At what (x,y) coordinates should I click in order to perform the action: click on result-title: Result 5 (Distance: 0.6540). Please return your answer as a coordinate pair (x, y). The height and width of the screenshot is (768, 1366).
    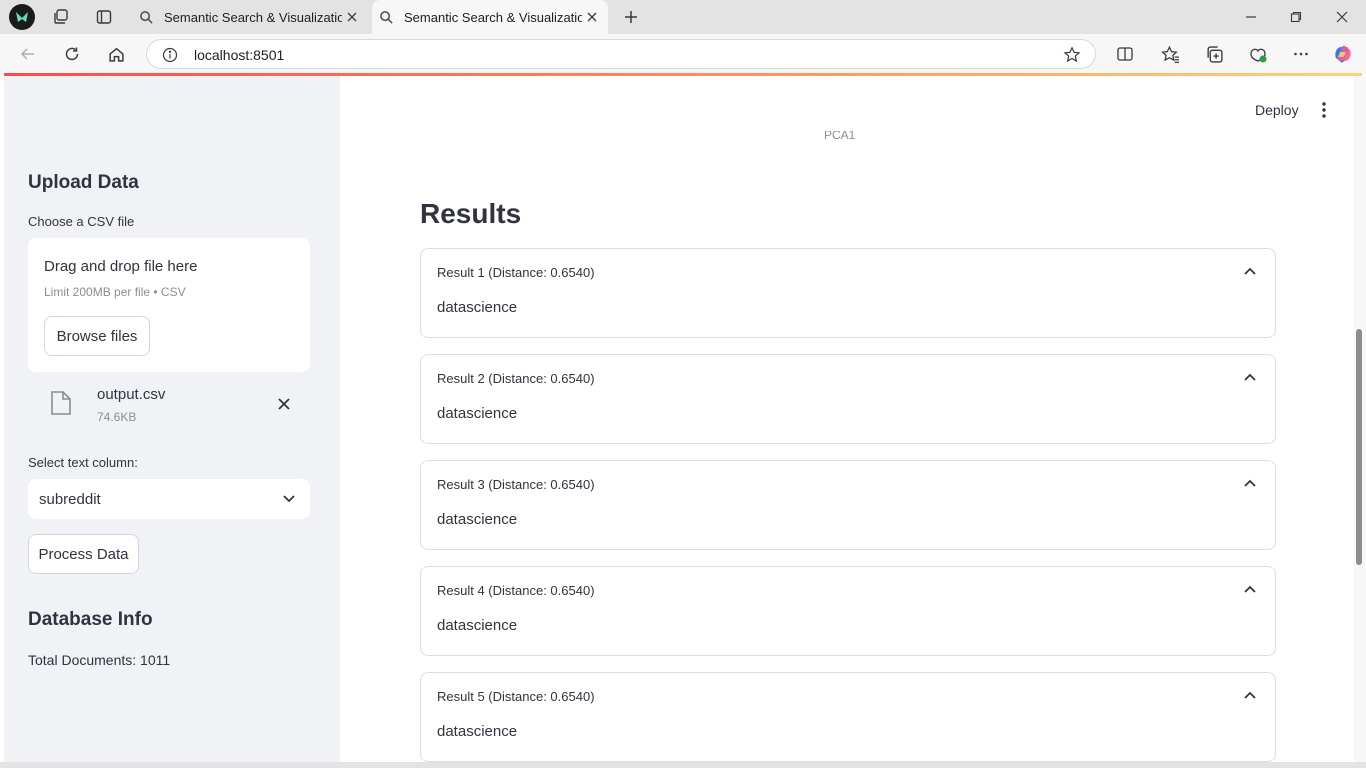
    Looking at the image, I should click on (516, 696).